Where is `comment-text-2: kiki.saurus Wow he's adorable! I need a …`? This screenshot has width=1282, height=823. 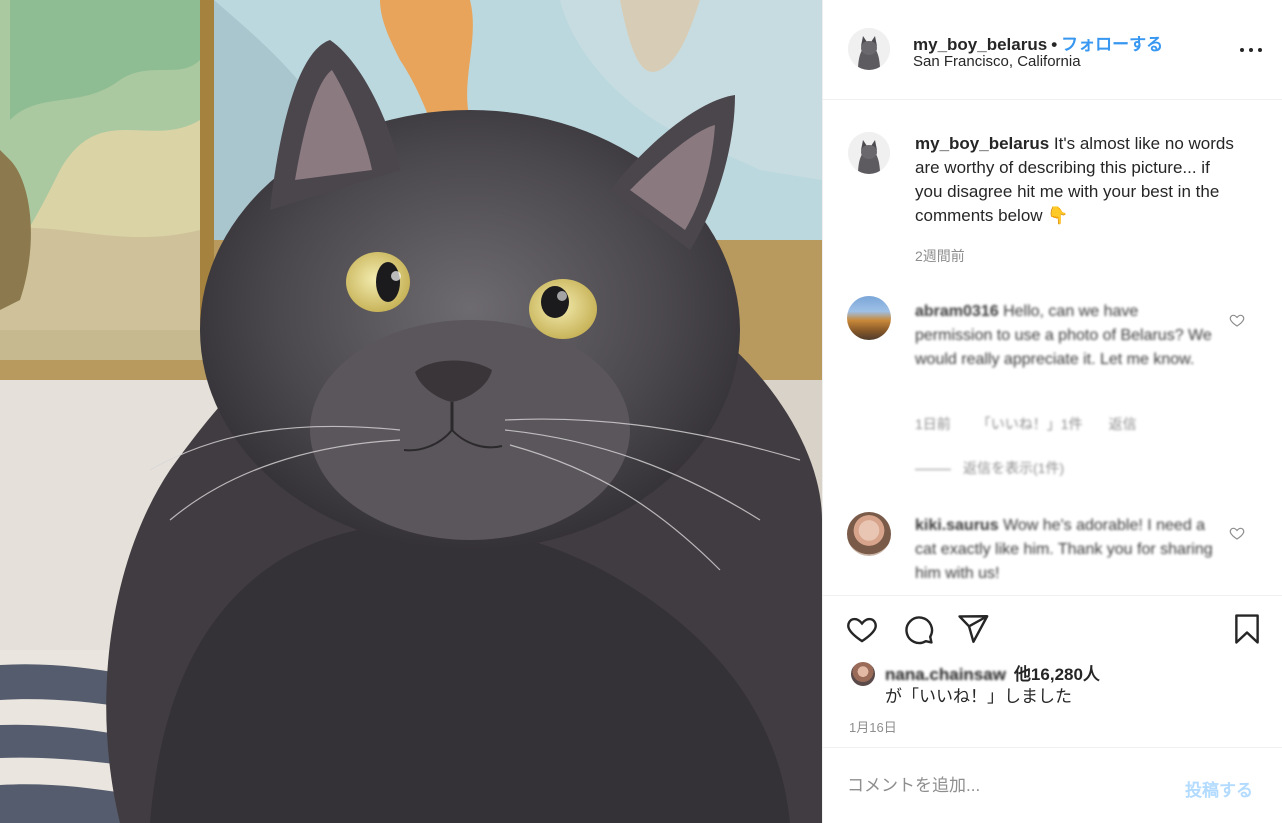 comment-text-2: kiki.saurus Wow he's adorable! I need a … is located at coordinates (1067, 550).